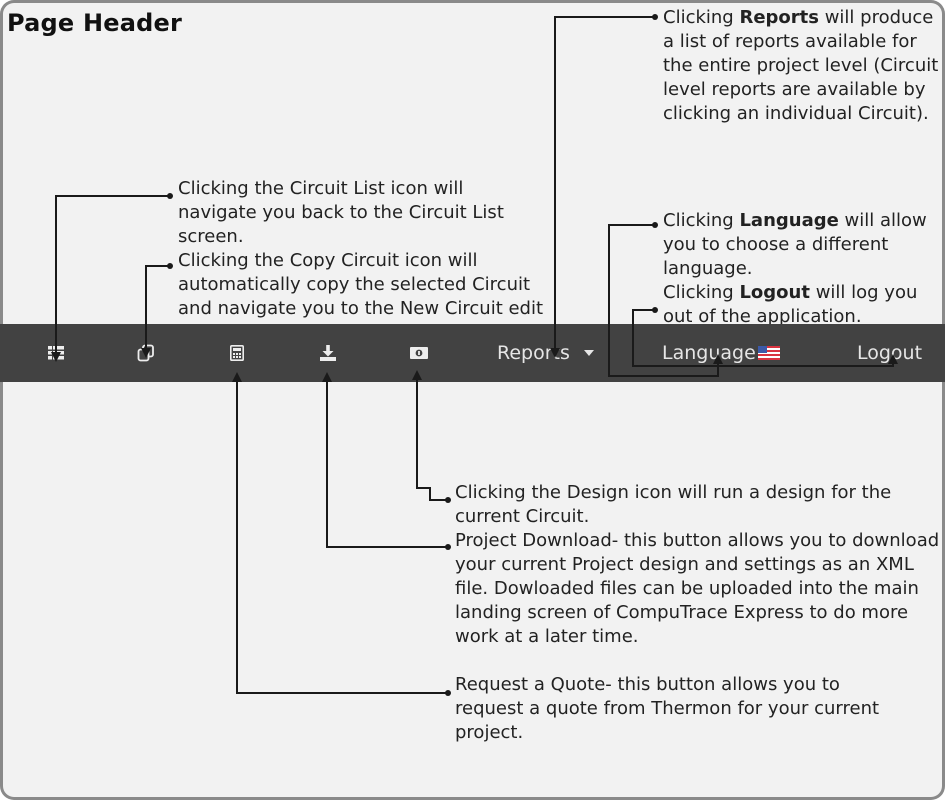 This screenshot has width=945, height=800. Describe the element at coordinates (709, 353) in the screenshot. I see `language-label: Language` at that location.